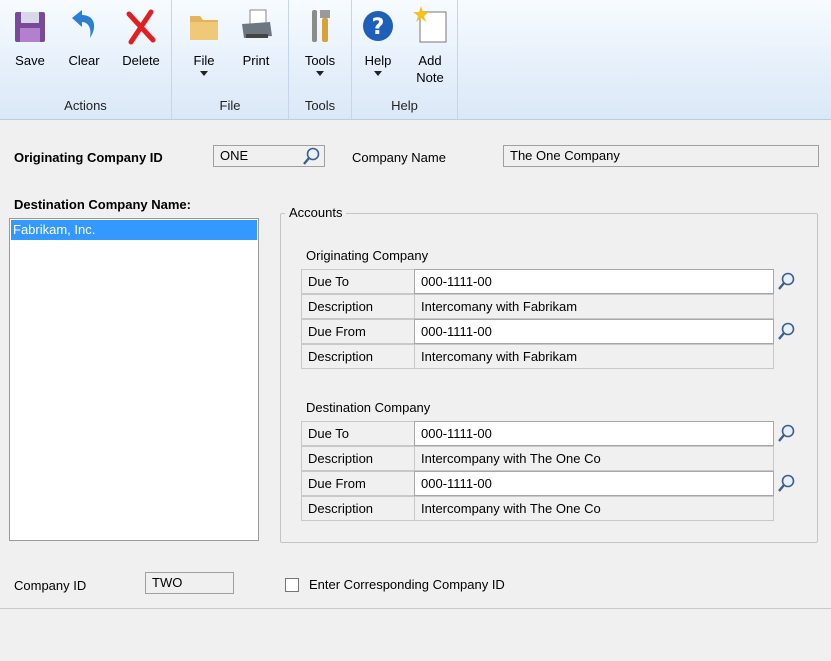 The height and width of the screenshot is (661, 831). What do you see at coordinates (357, 508) in the screenshot?
I see `dest-due-from-description-label: Description` at bounding box center [357, 508].